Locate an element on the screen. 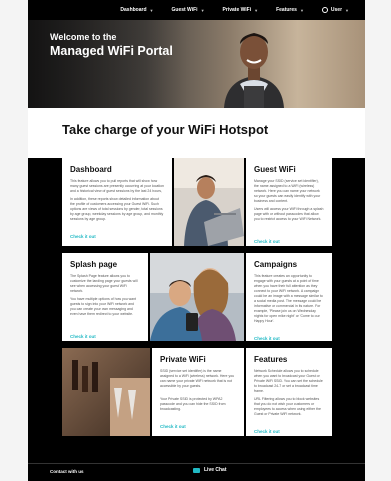  dashboard-photo is located at coordinates (209, 202).